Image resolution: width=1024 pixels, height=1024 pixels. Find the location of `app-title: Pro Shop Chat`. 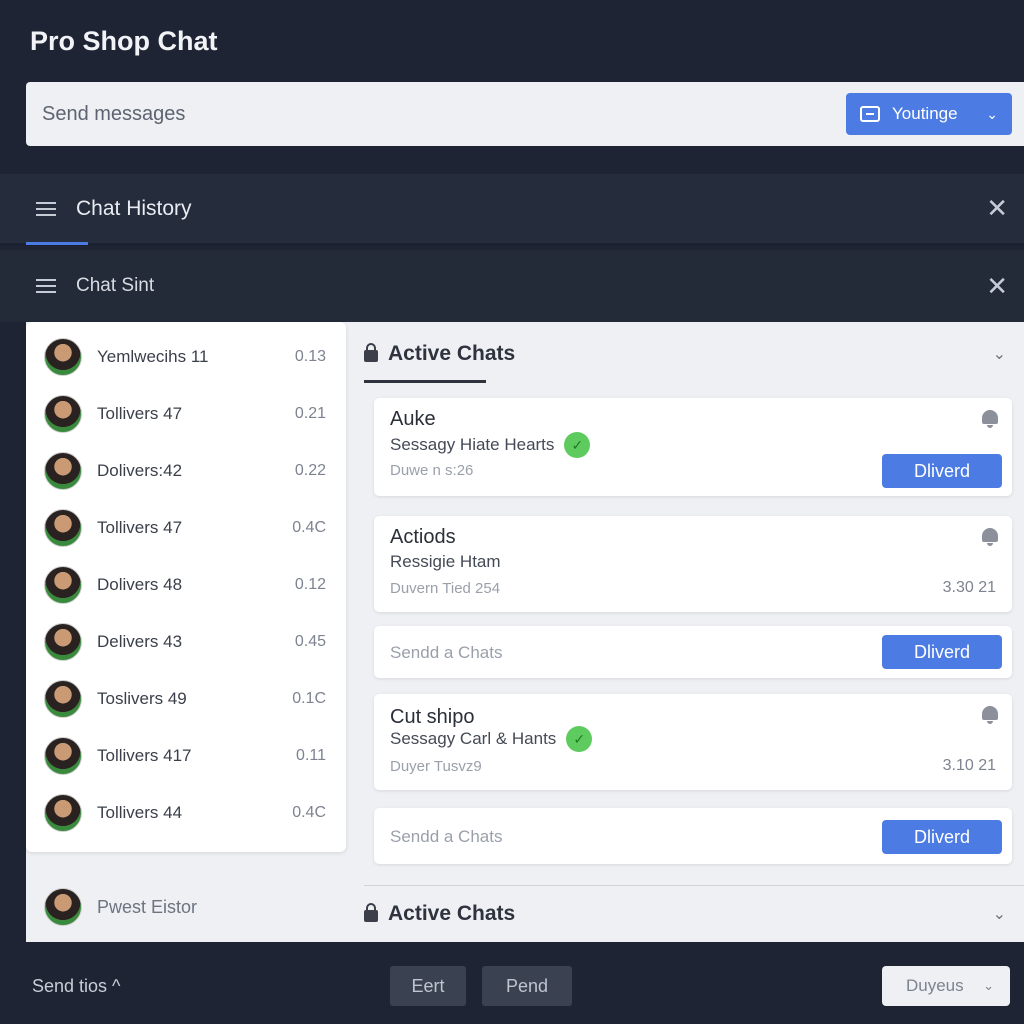

app-title: Pro Shop Chat is located at coordinates (124, 41).